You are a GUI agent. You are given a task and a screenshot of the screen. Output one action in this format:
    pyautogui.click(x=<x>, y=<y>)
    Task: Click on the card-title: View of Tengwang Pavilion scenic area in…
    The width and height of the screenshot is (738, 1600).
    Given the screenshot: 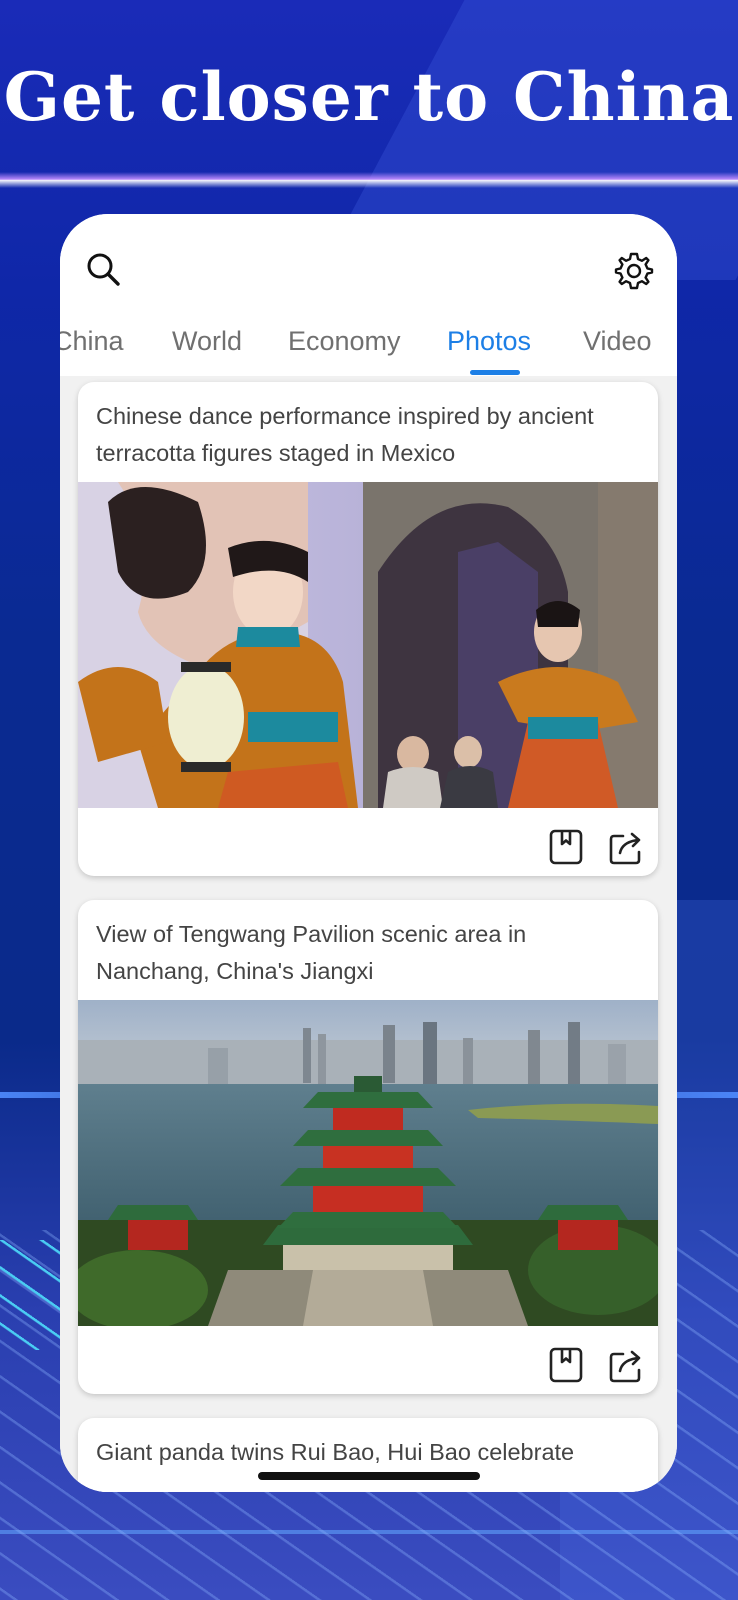 What is the action you would take?
    pyautogui.click(x=368, y=953)
    